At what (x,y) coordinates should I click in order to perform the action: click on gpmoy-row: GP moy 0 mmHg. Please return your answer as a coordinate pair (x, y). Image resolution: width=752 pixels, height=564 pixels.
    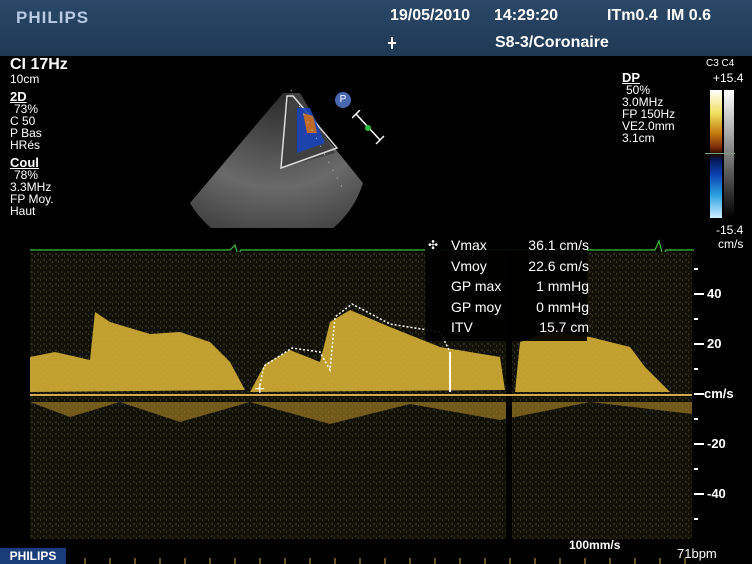
    Looking at the image, I should click on (520, 307).